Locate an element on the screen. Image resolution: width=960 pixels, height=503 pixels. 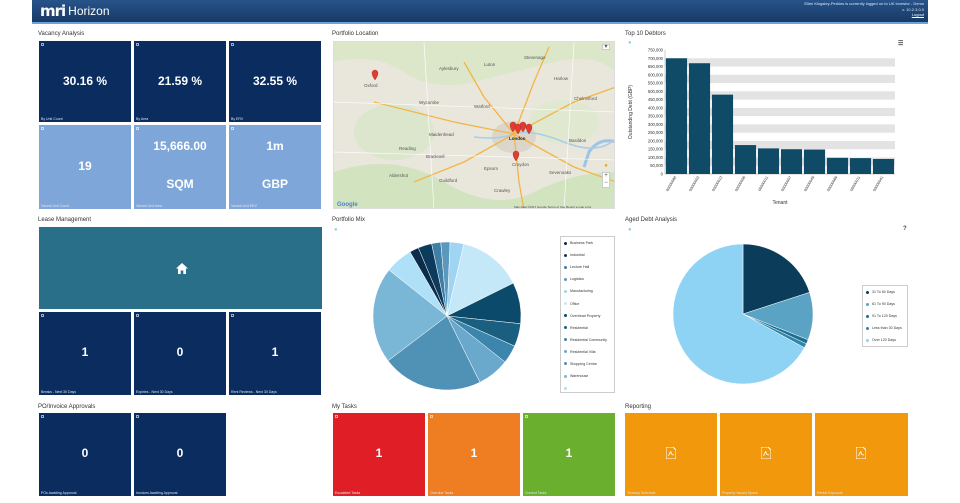
vacancy-erv-tile: 32.55 % By ERV is located at coordinates (275, 81).